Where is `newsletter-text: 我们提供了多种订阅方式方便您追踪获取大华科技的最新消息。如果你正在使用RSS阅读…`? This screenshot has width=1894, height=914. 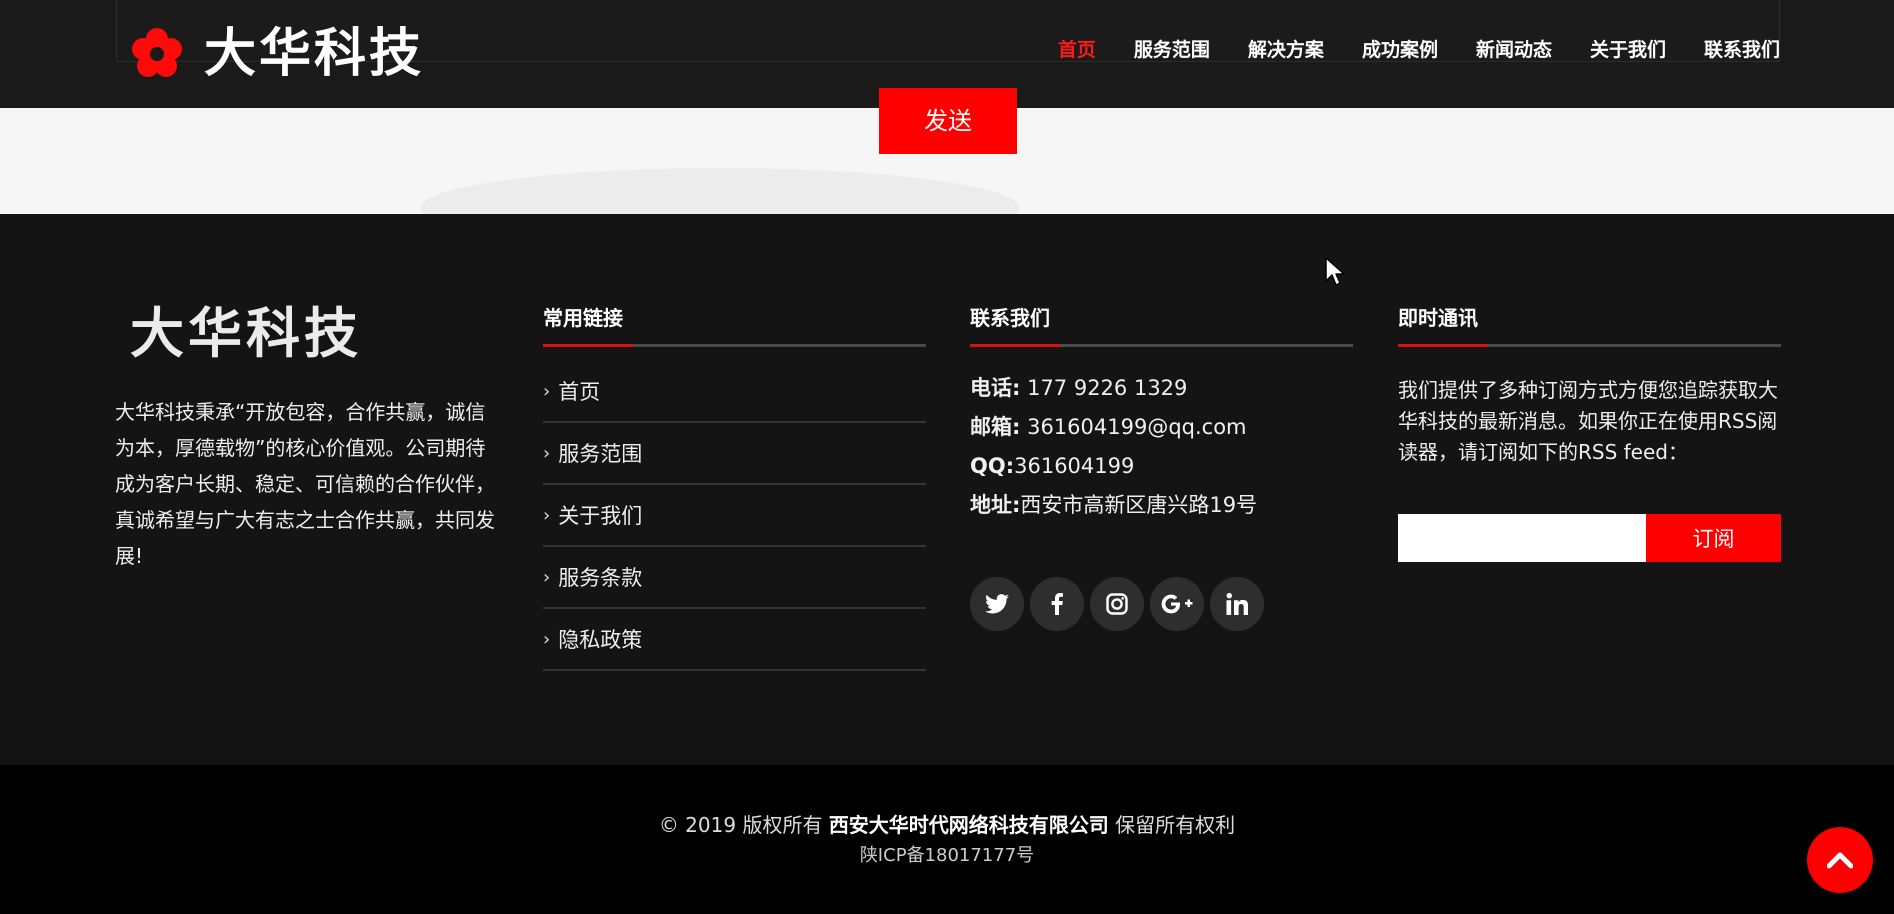
newsletter-text: 我们提供了多种订阅方式方便您追踪获取大华科技的最新消息。如果你正在使用RSS阅读… is located at coordinates (1588, 421).